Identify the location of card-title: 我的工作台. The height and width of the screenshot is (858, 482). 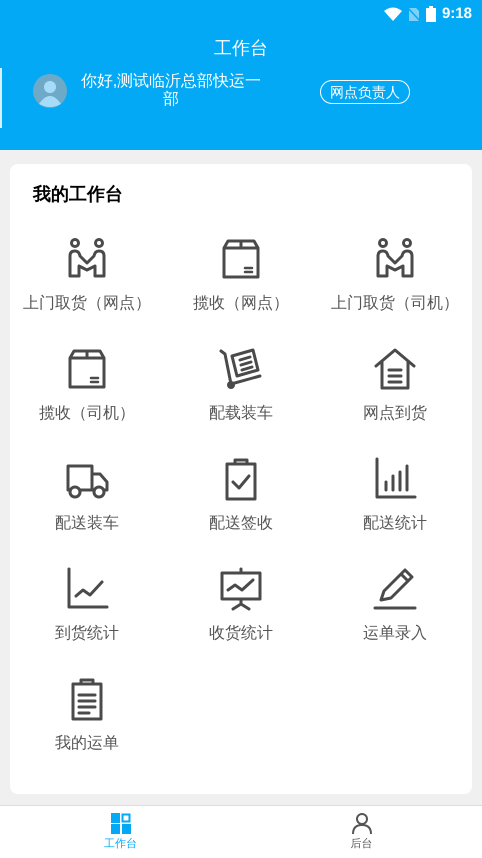
(78, 194).